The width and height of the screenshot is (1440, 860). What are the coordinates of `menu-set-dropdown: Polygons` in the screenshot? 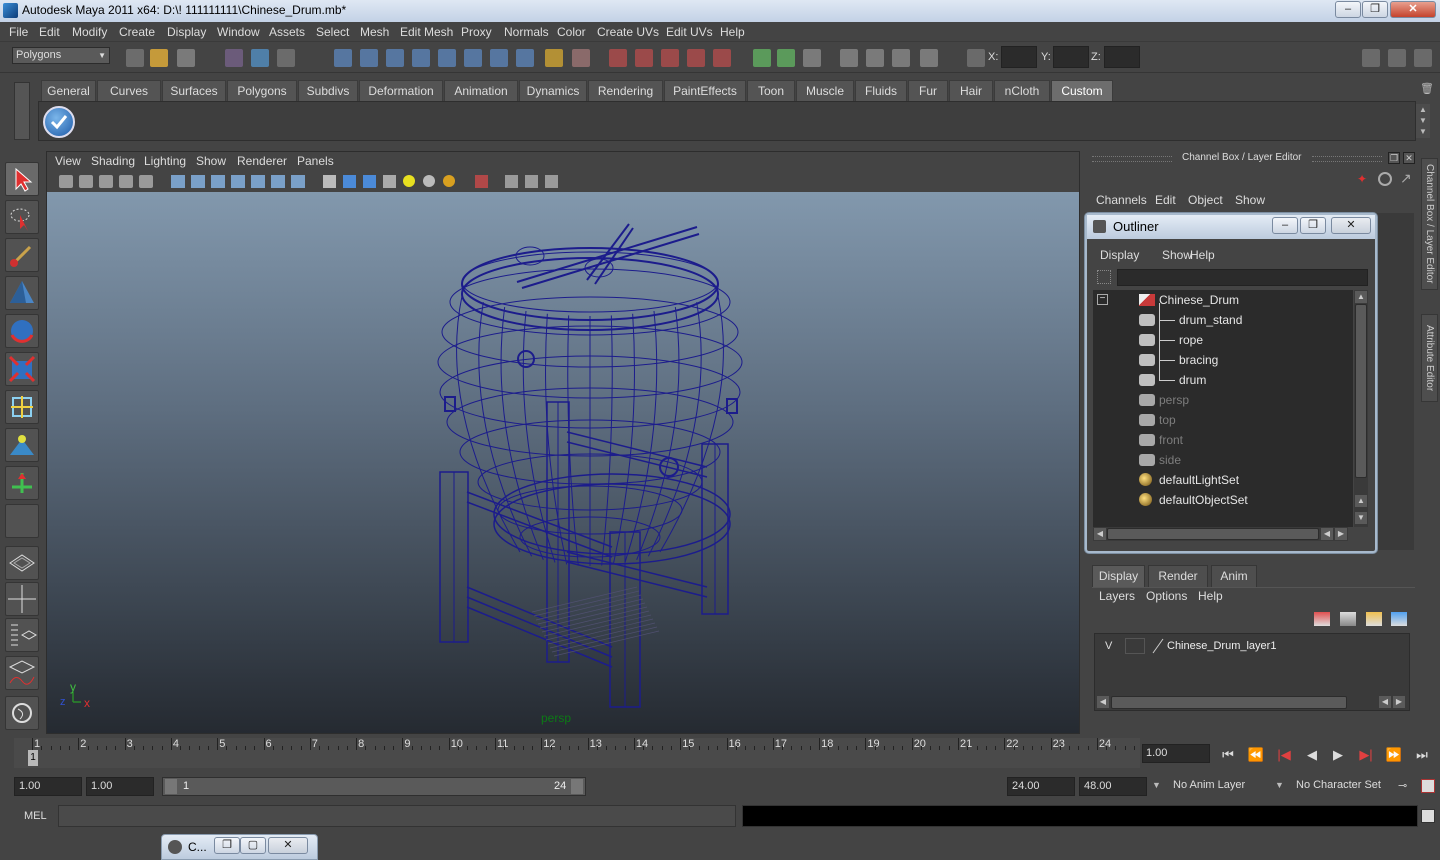 It's located at (61, 55).